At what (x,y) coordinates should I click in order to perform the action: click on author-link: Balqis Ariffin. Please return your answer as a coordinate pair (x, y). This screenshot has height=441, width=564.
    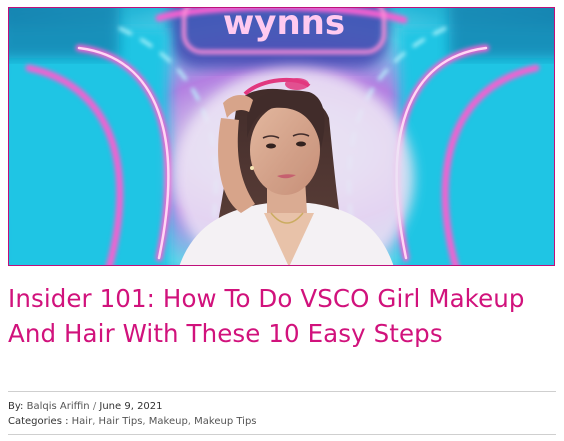
    Looking at the image, I should click on (58, 406).